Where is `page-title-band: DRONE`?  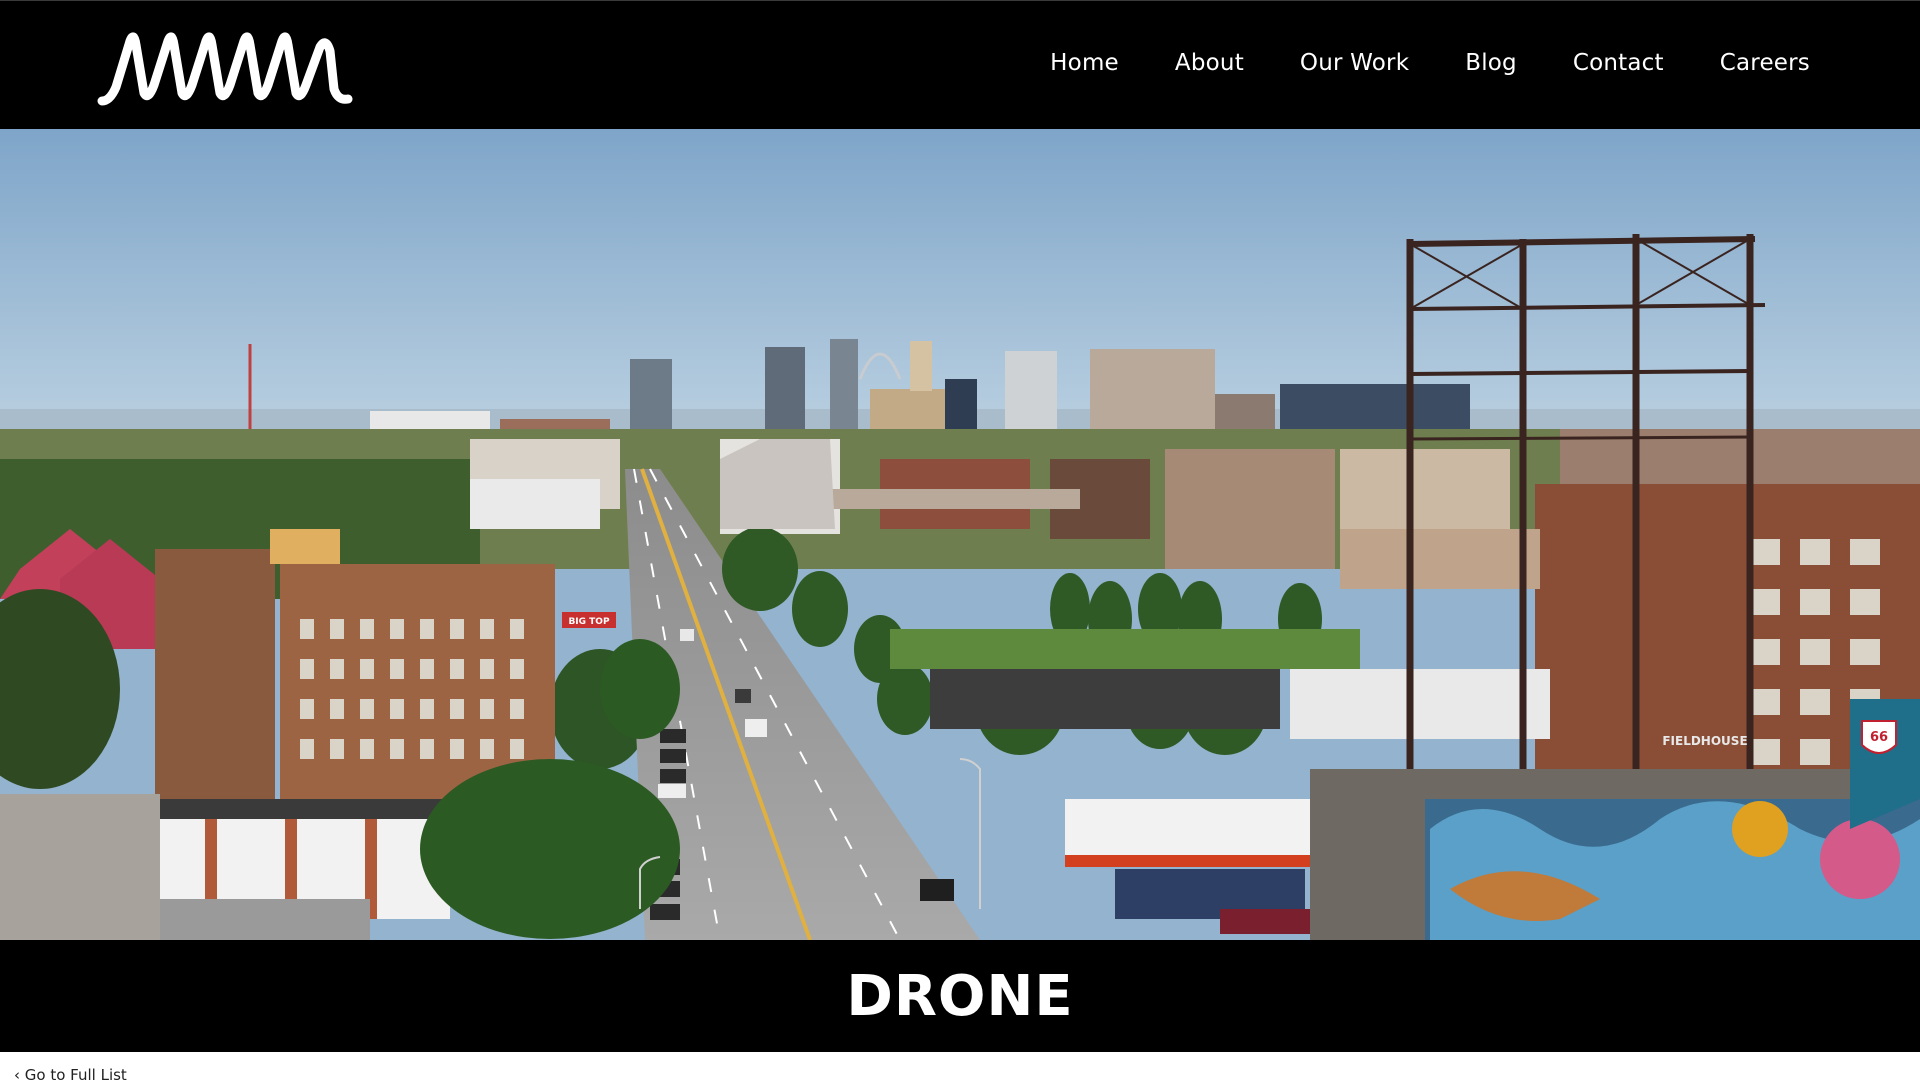
page-title-band: DRONE is located at coordinates (960, 996).